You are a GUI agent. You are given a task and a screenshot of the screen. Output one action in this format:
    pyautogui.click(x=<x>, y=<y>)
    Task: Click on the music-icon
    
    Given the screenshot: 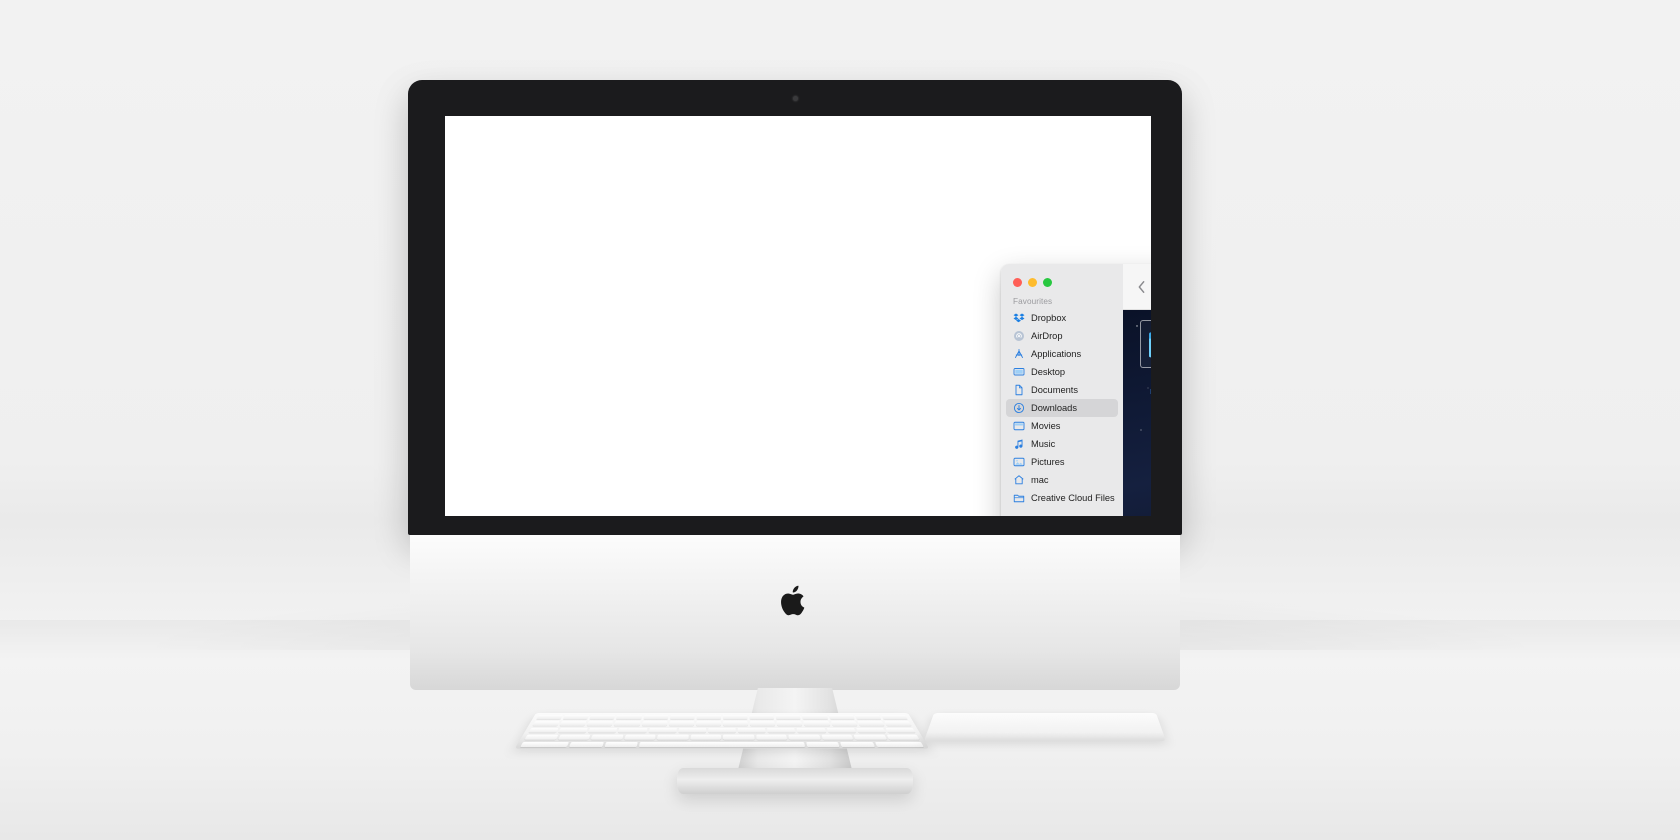 What is the action you would take?
    pyautogui.click(x=1019, y=444)
    